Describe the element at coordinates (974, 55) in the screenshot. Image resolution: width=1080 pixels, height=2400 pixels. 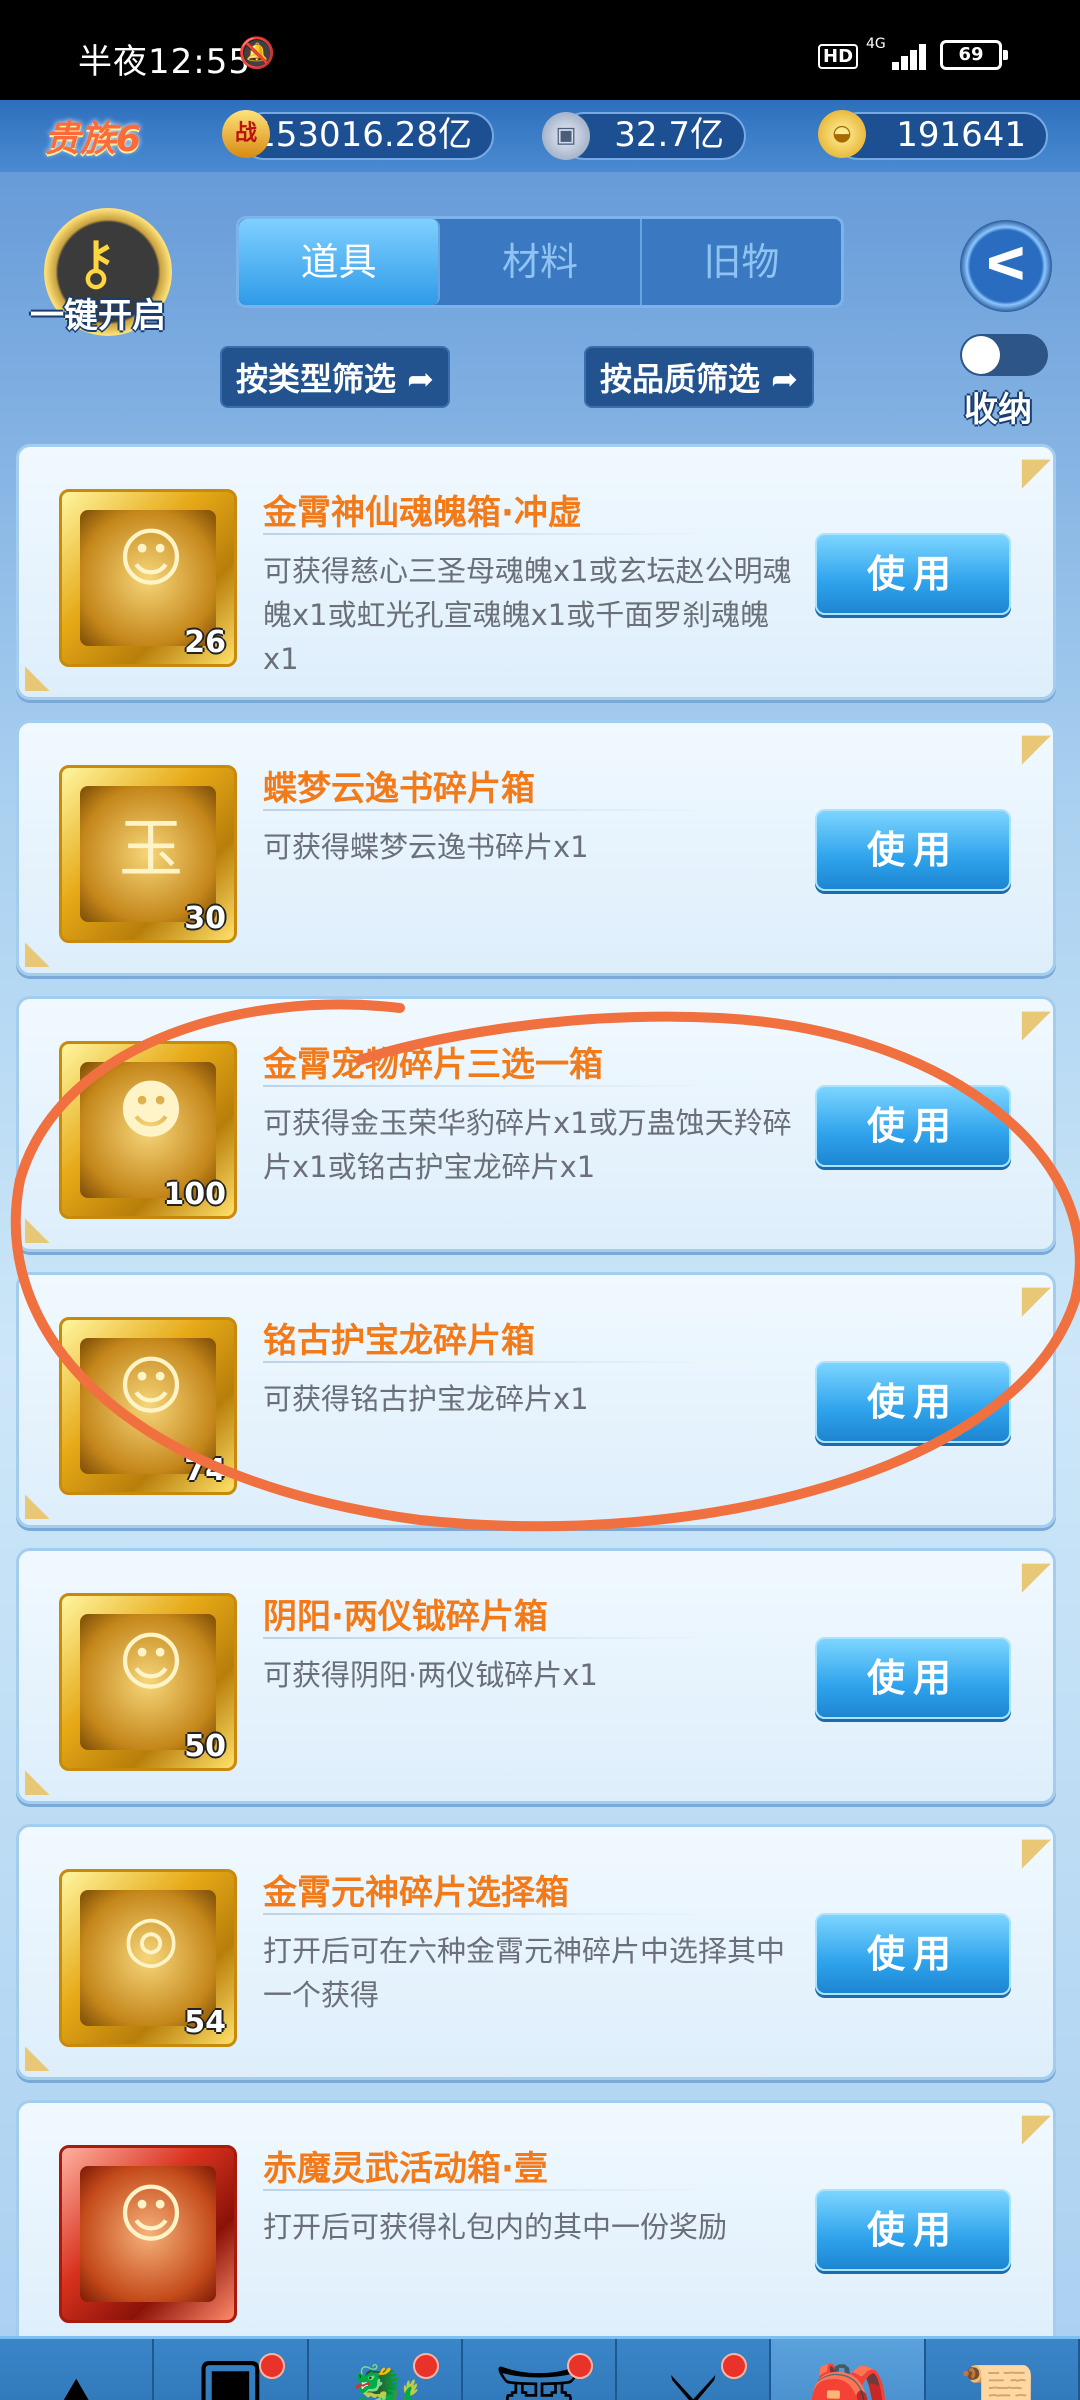
I see `battery-icon: 69` at that location.